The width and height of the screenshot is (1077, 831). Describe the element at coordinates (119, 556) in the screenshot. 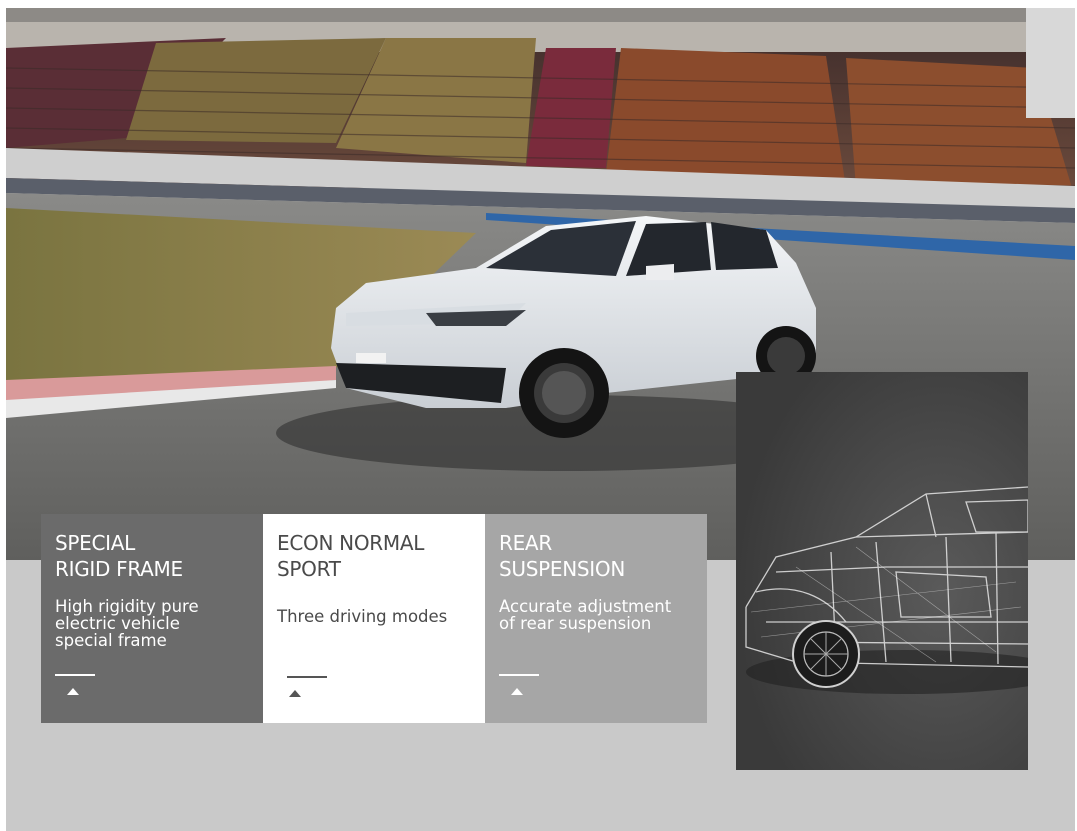

I see `feature-title: SPECIAL RIGID FRAME` at that location.